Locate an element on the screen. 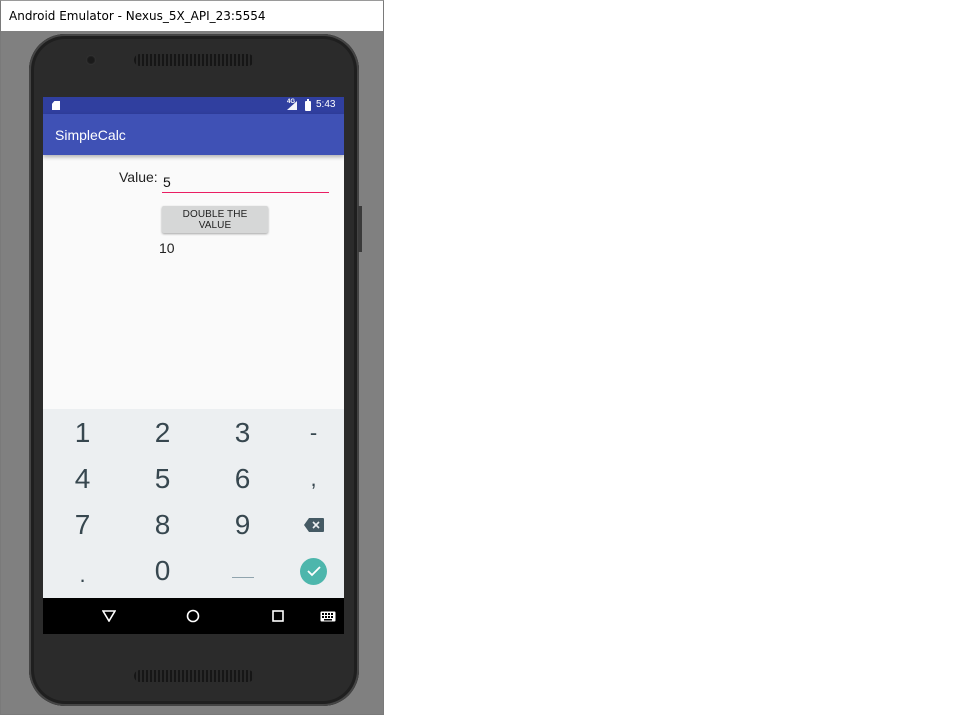  recents-icon is located at coordinates (278, 616).